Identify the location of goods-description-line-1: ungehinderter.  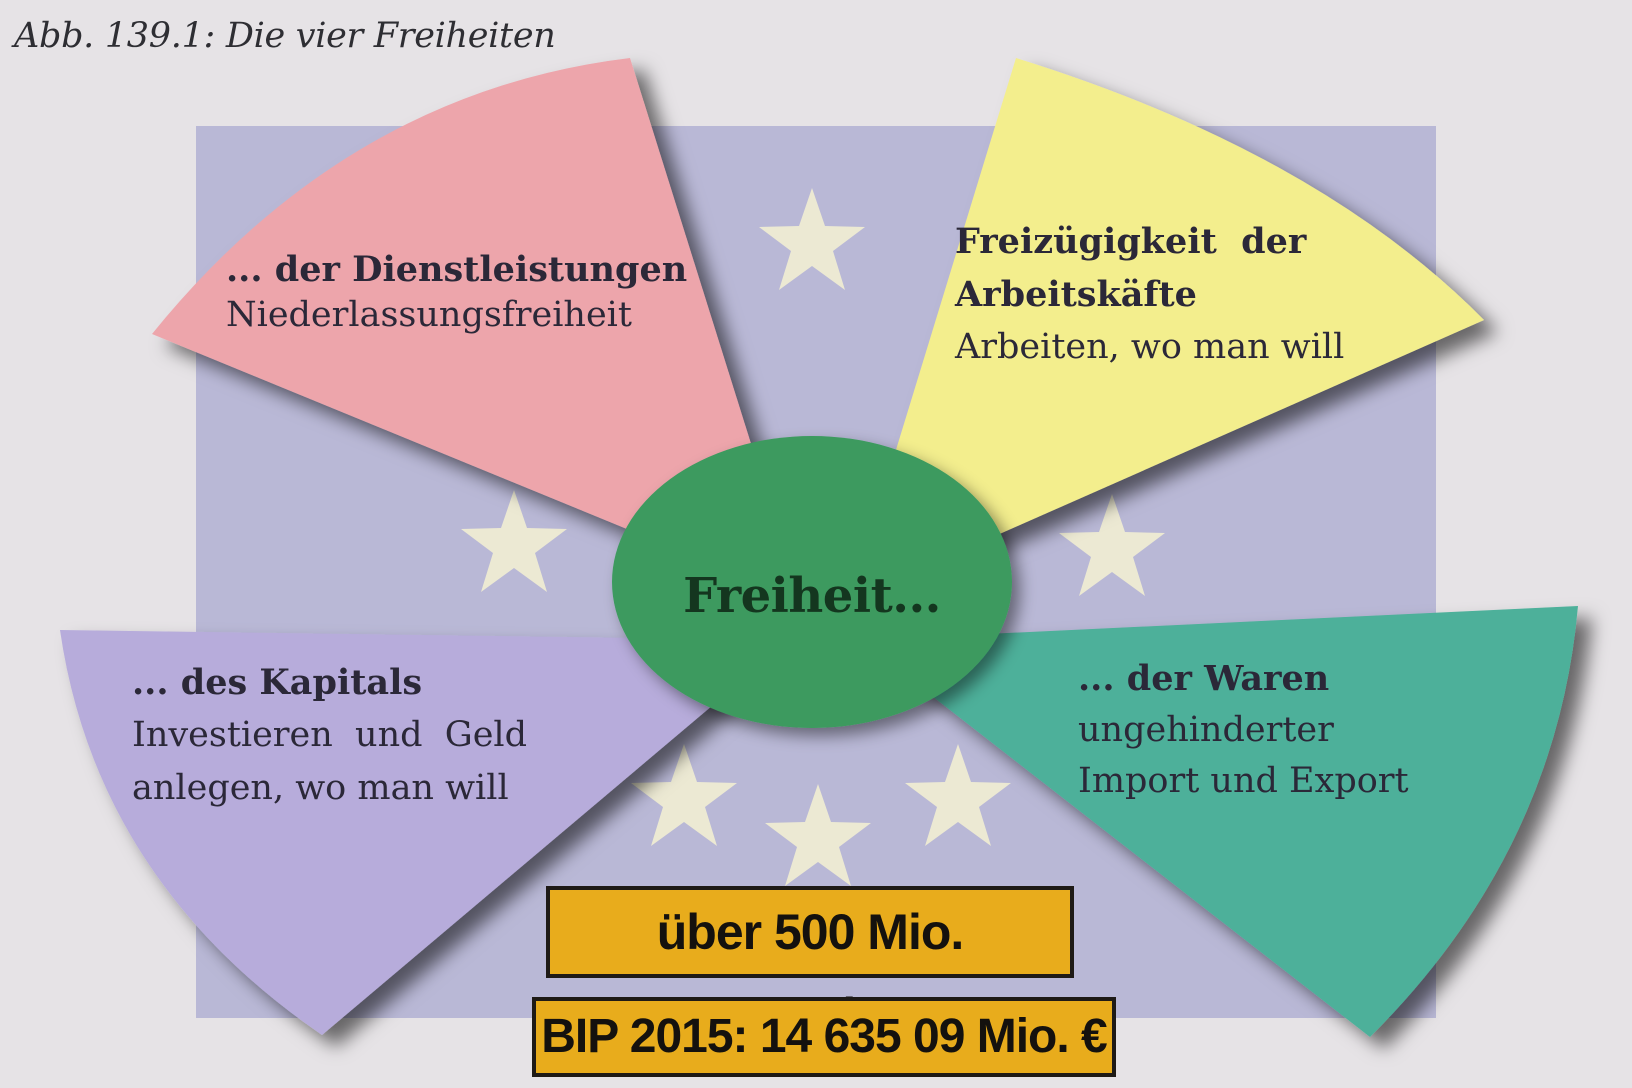
(1206, 729).